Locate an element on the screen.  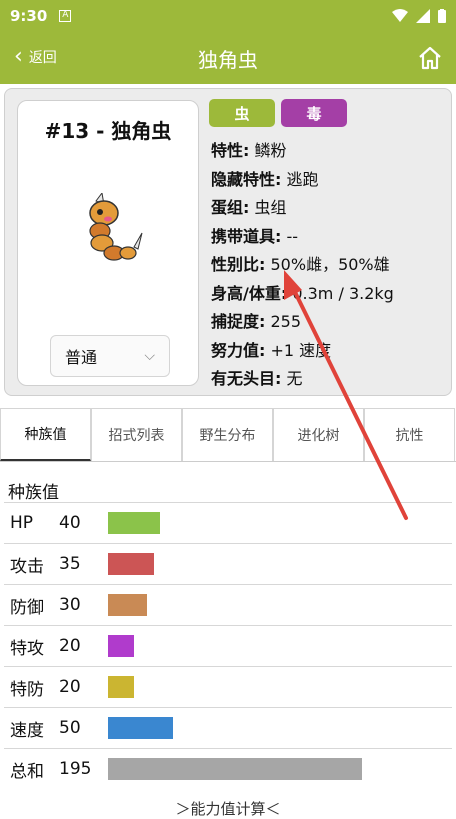
stat-name: 防御 is located at coordinates (27, 607).